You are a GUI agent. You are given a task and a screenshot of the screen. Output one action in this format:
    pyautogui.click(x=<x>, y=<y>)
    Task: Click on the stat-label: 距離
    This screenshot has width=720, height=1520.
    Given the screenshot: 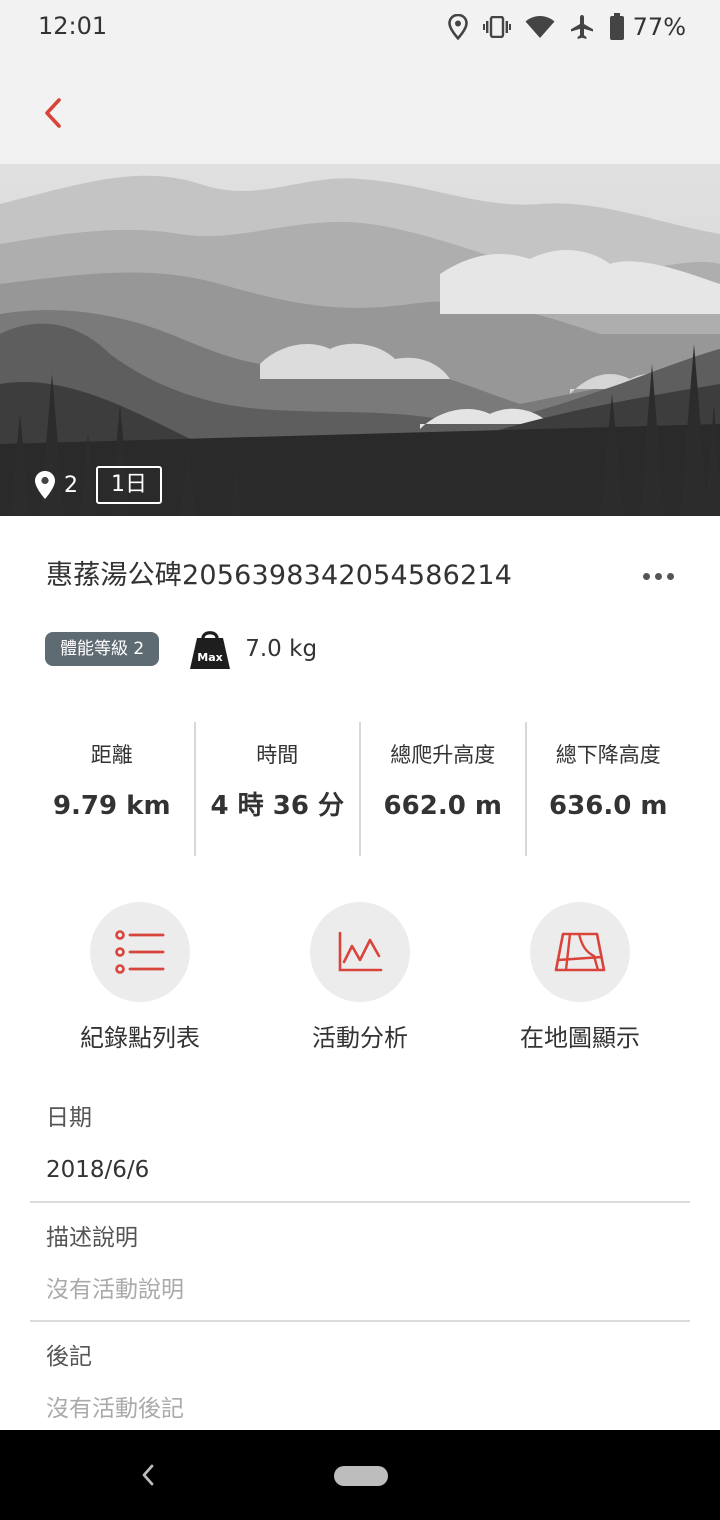 What is the action you would take?
    pyautogui.click(x=111, y=755)
    